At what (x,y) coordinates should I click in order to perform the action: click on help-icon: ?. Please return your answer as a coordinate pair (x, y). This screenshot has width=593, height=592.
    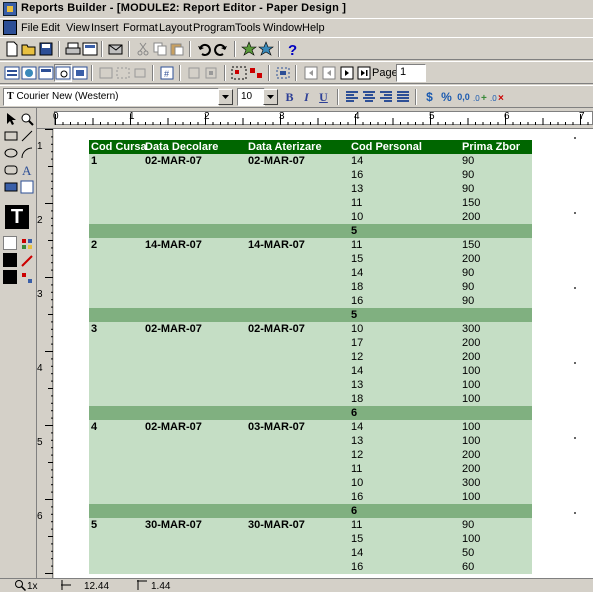
    Looking at the image, I should click on (293, 49).